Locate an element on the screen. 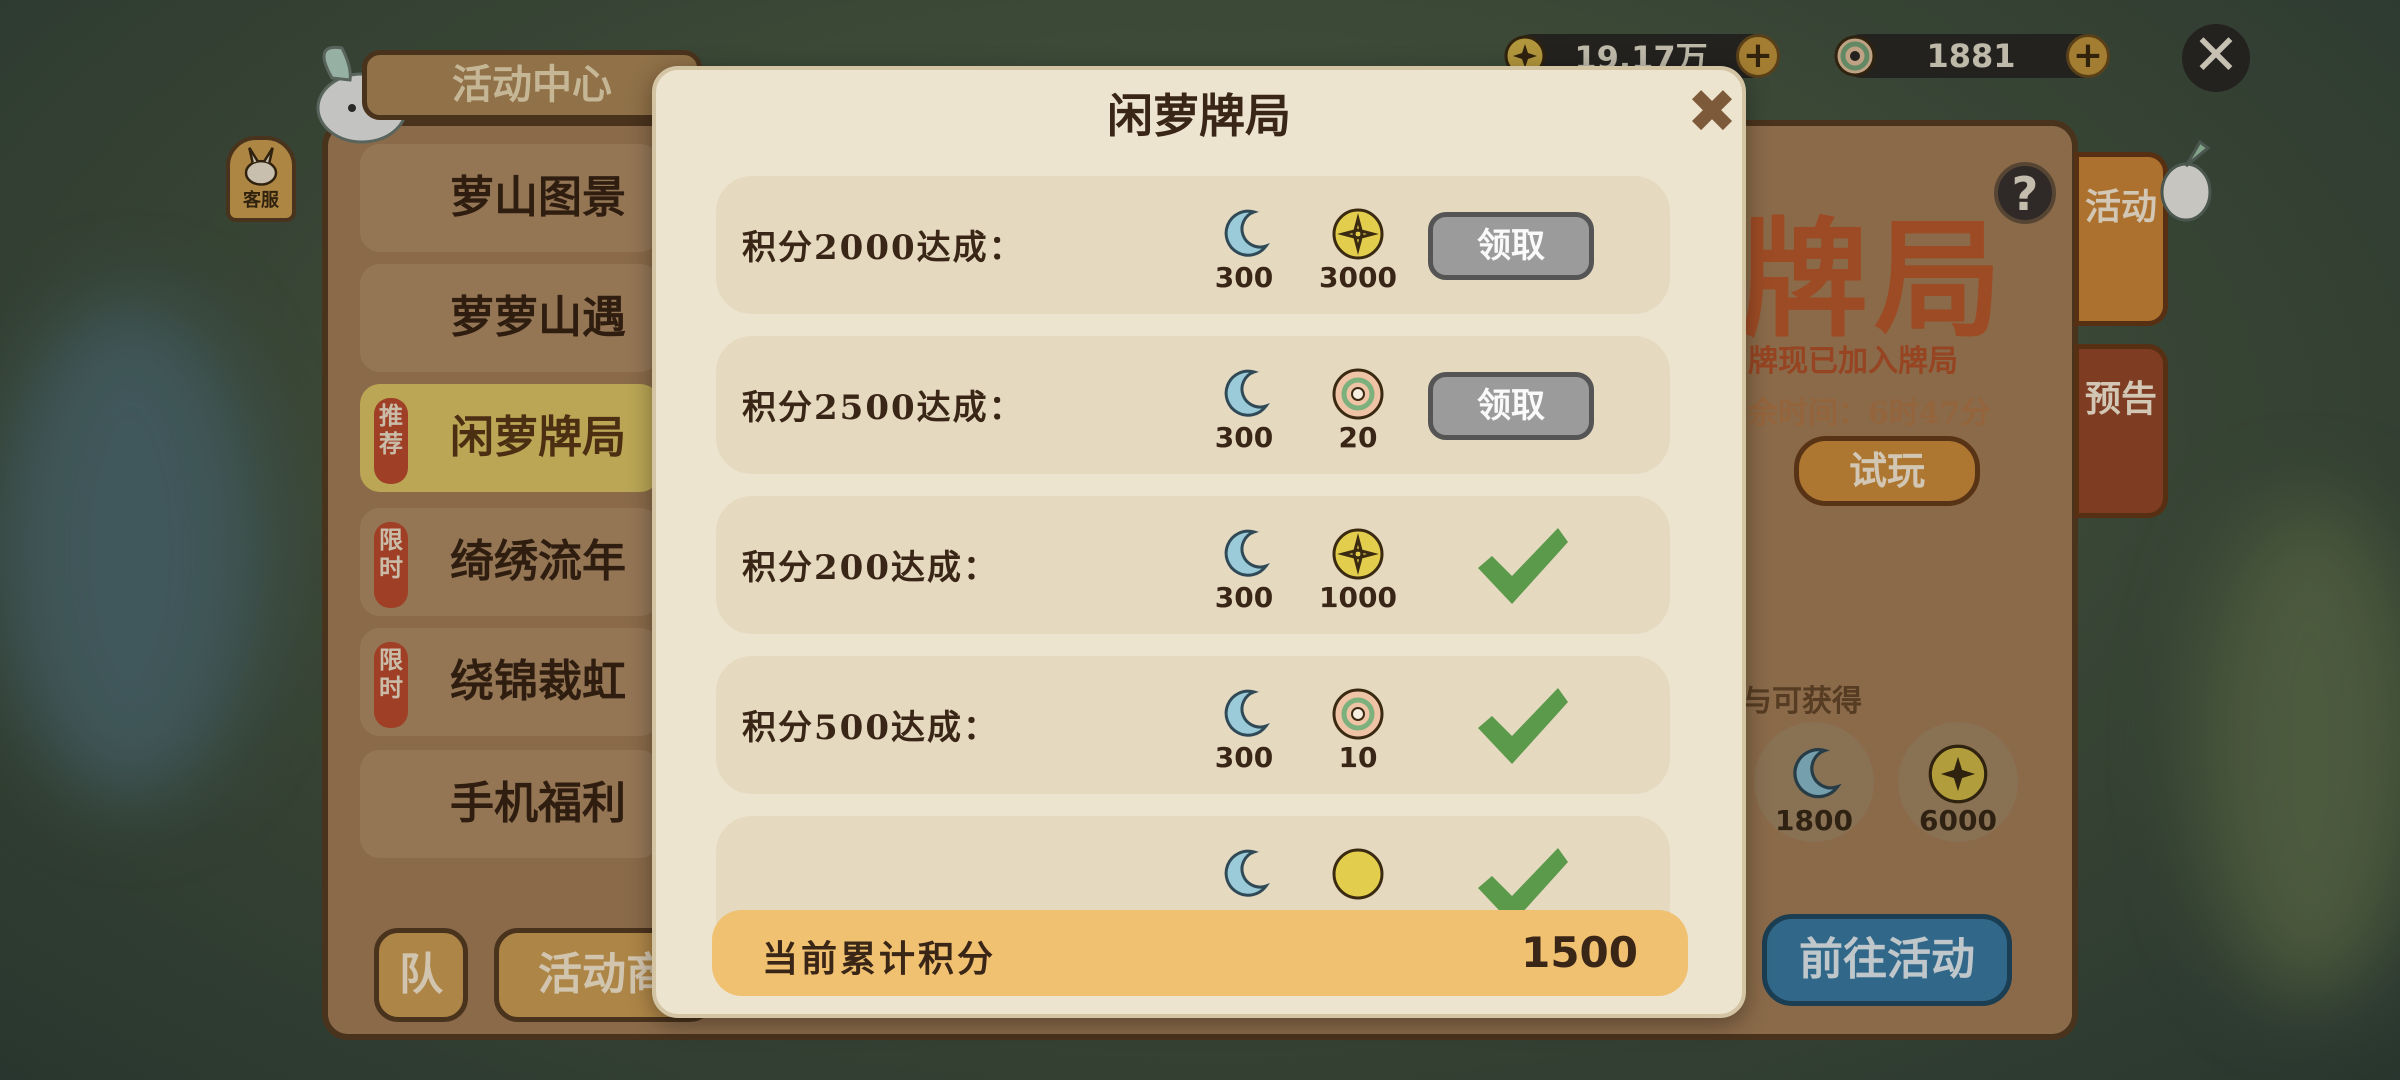 This screenshot has height=1080, width=2400. current-score-value: 1500 is located at coordinates (1579, 952).